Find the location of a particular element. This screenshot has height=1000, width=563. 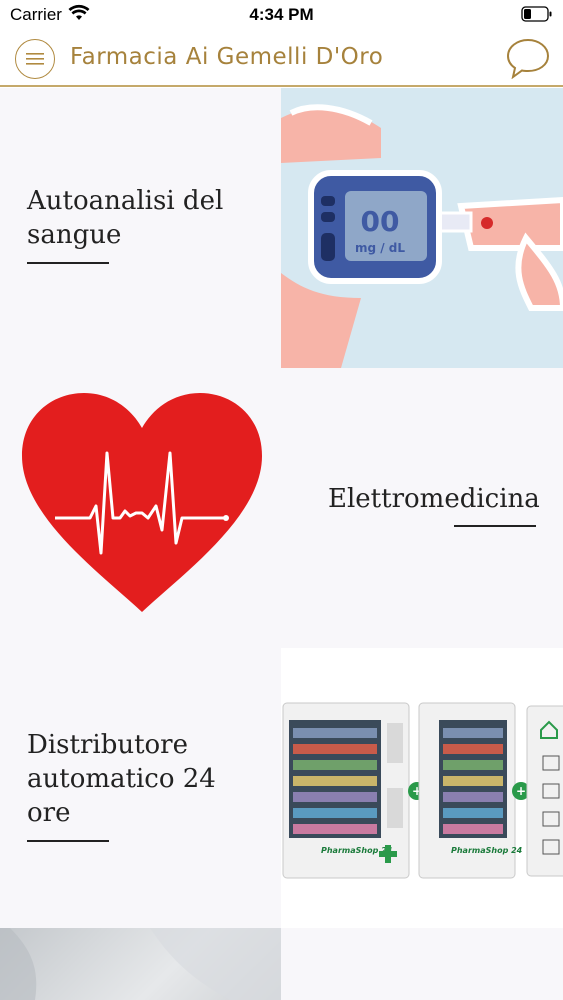

svg-text: mg / dL is located at coordinates (380, 248).